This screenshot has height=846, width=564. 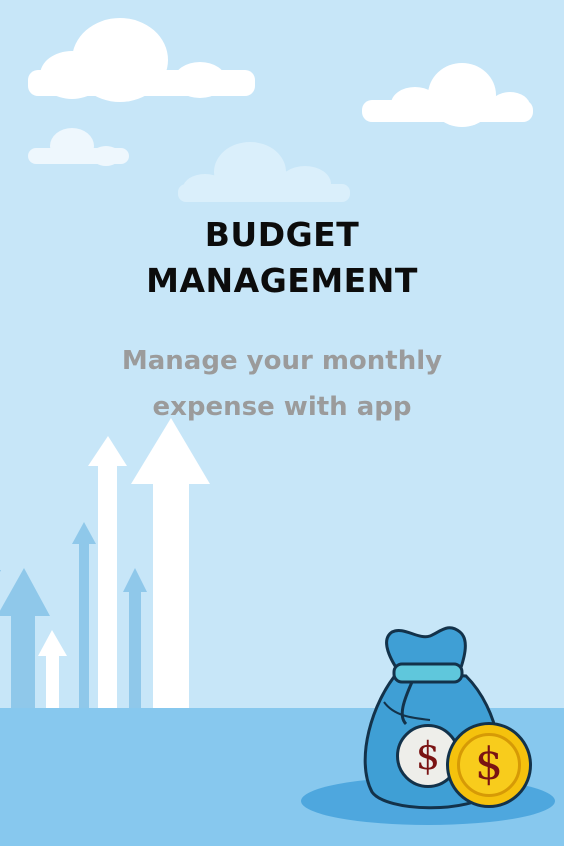 I want to click on subtitle-line: Manage your monthly, so click(x=282, y=361).